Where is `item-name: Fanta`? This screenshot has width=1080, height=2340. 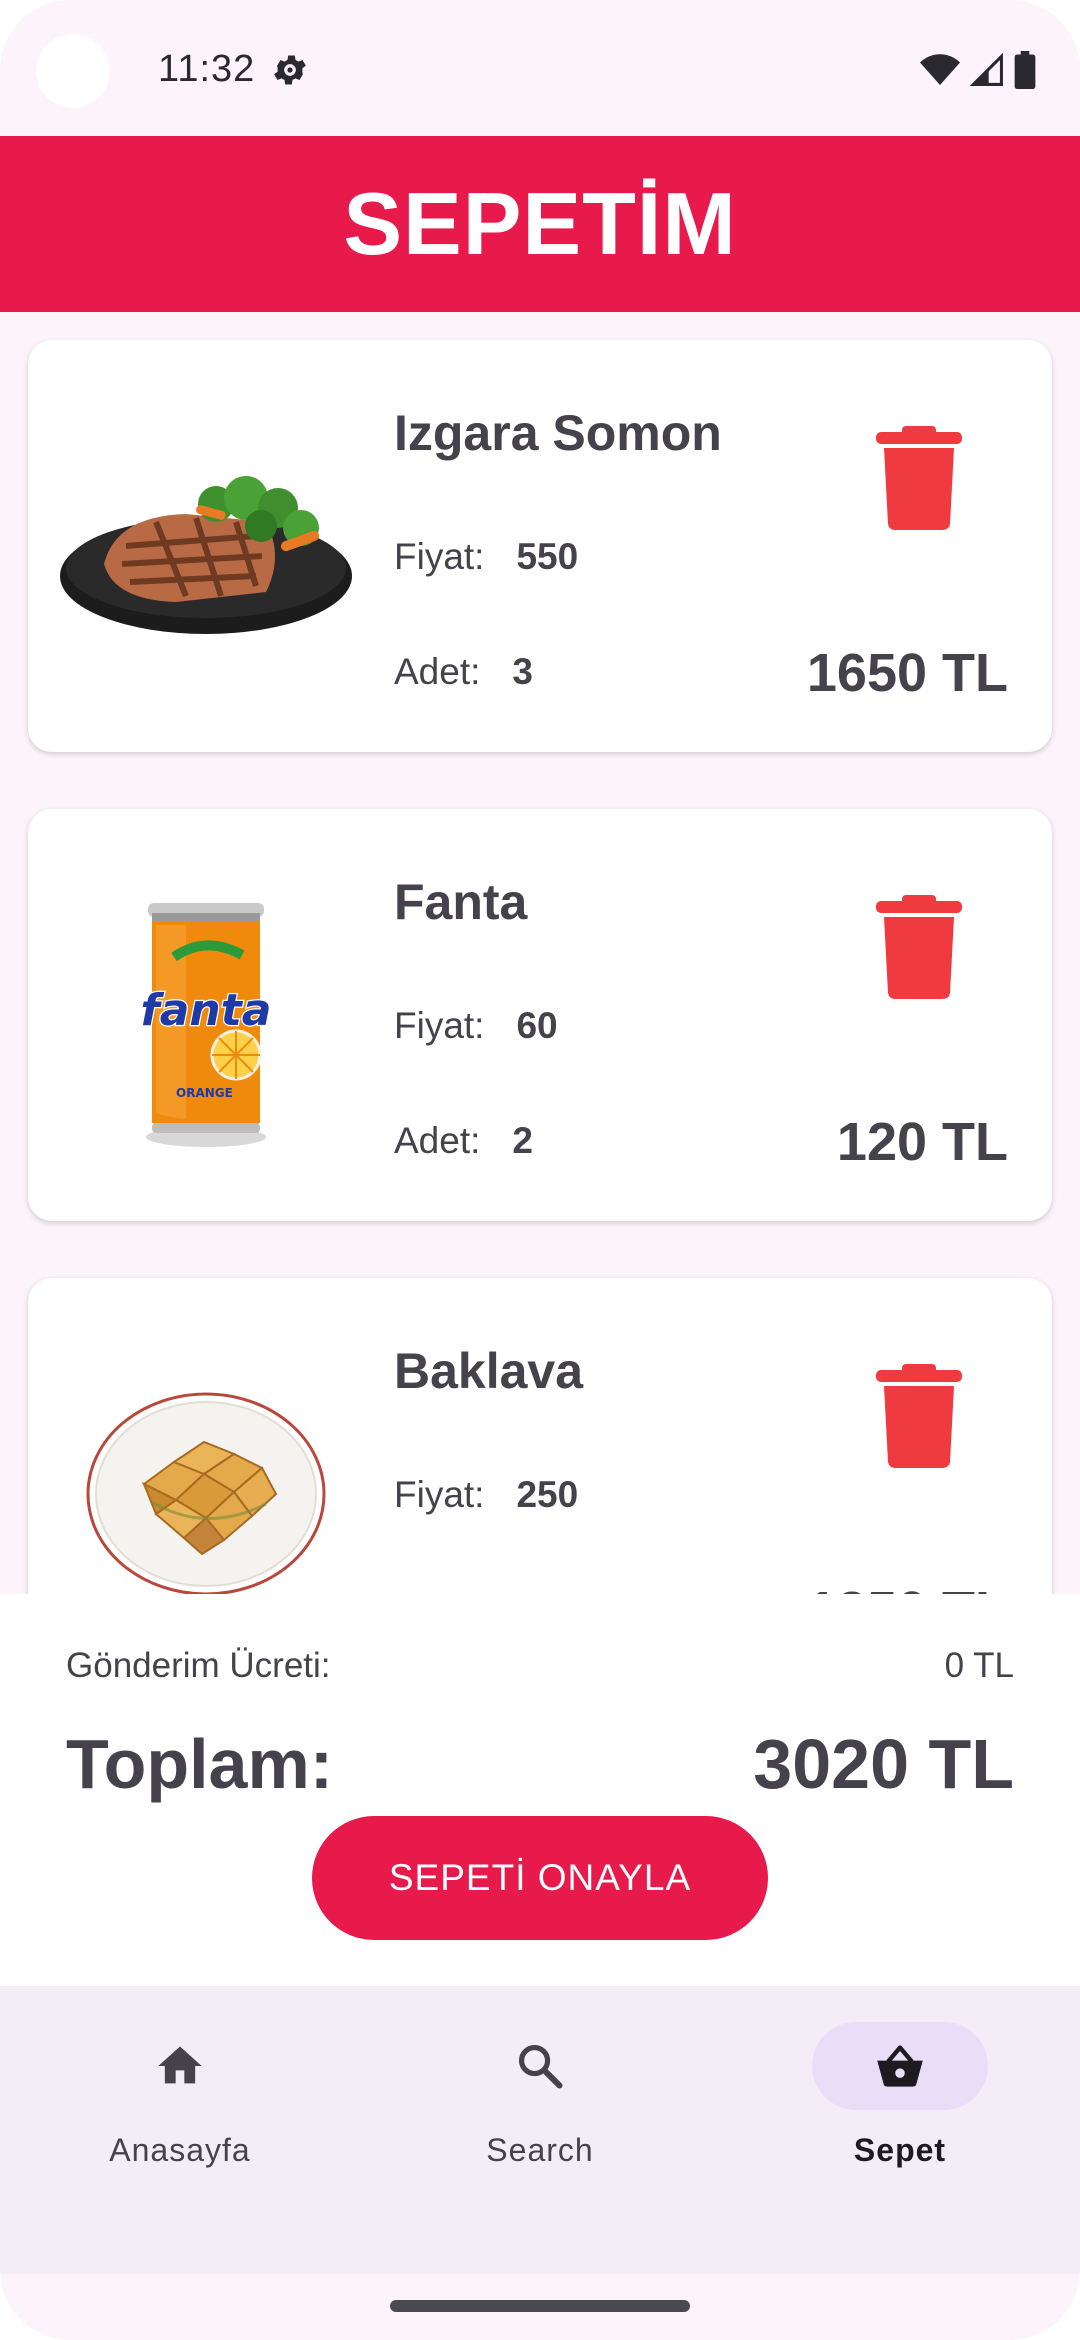
item-name: Fanta is located at coordinates (461, 902).